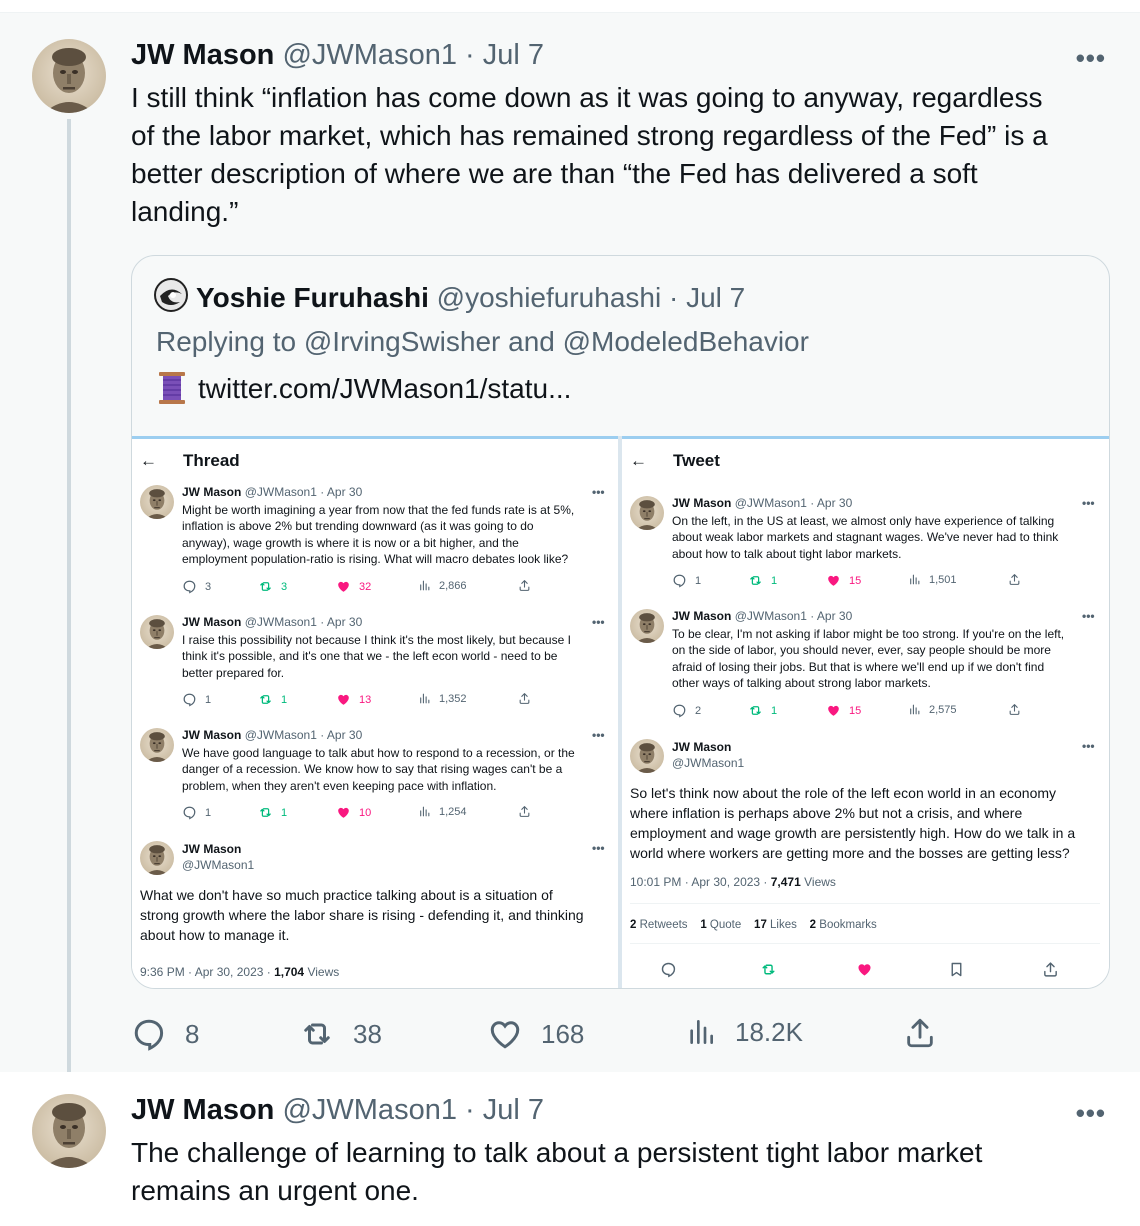  Describe the element at coordinates (865, 943) in the screenshot. I see `divider` at that location.